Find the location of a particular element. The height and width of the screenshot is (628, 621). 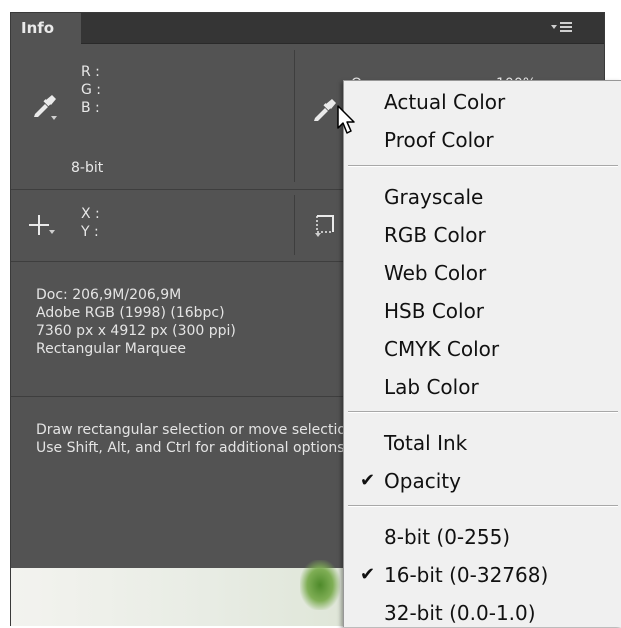

menu-item-proof-color: Proof Color is located at coordinates (439, 140).